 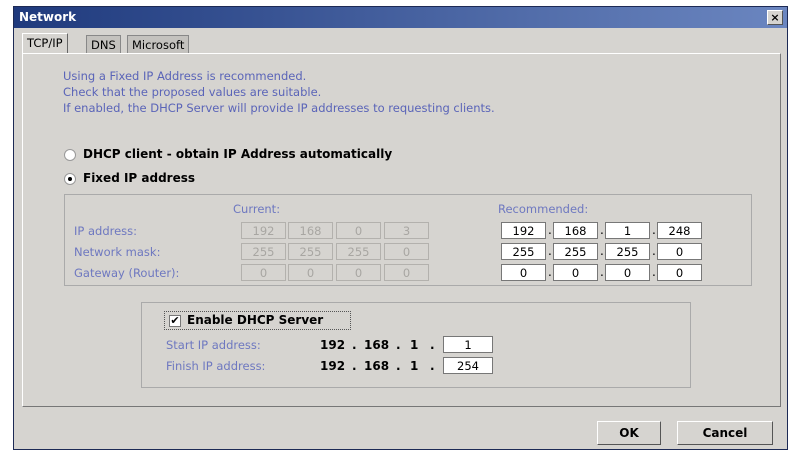 What do you see at coordinates (523, 251) in the screenshot?
I see `network-mask-recommended-octet-1: 255` at bounding box center [523, 251].